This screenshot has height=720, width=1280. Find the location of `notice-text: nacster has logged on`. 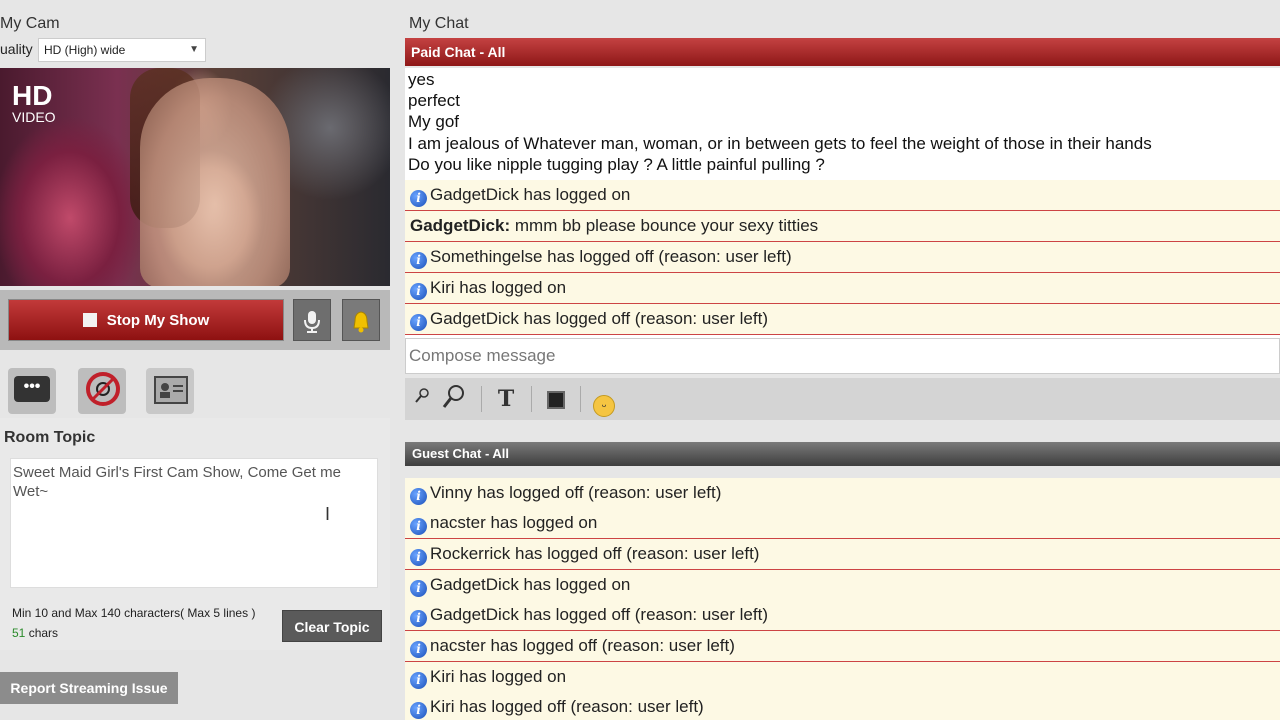

notice-text: nacster has logged on is located at coordinates (514, 522).